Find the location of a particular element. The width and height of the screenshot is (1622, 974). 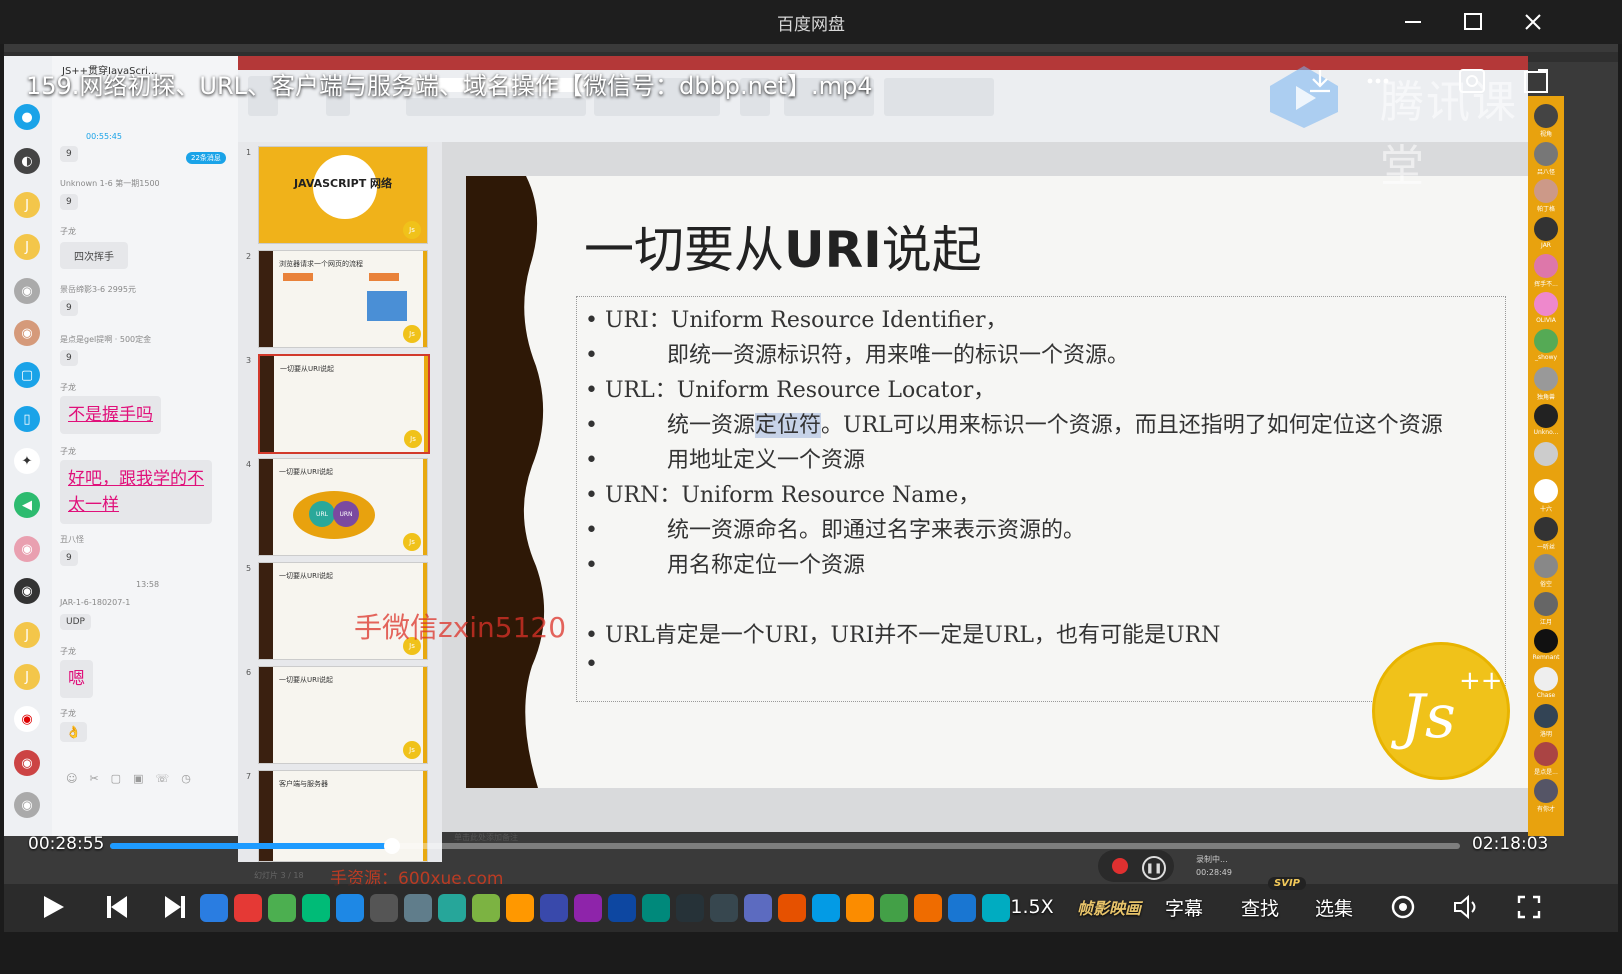

avatar: ◉ is located at coordinates (27, 591).